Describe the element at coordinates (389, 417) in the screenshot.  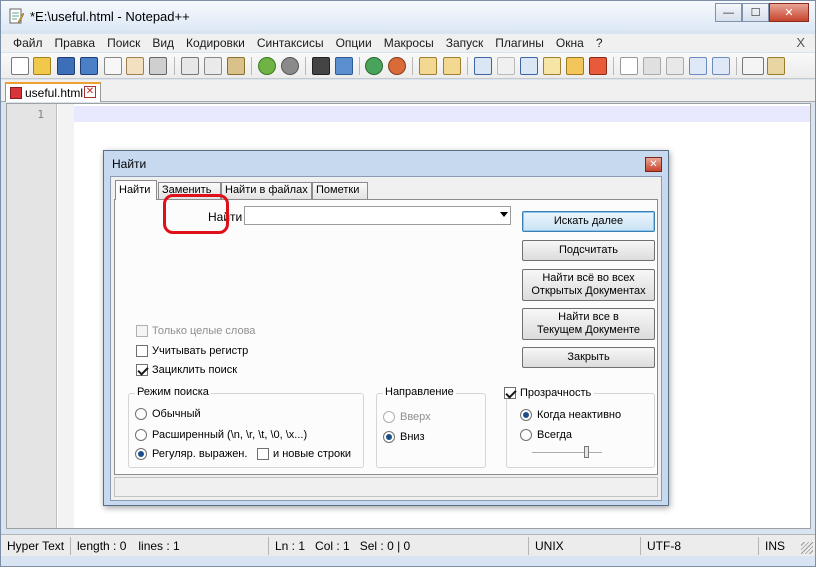
I see `up-radio` at that location.